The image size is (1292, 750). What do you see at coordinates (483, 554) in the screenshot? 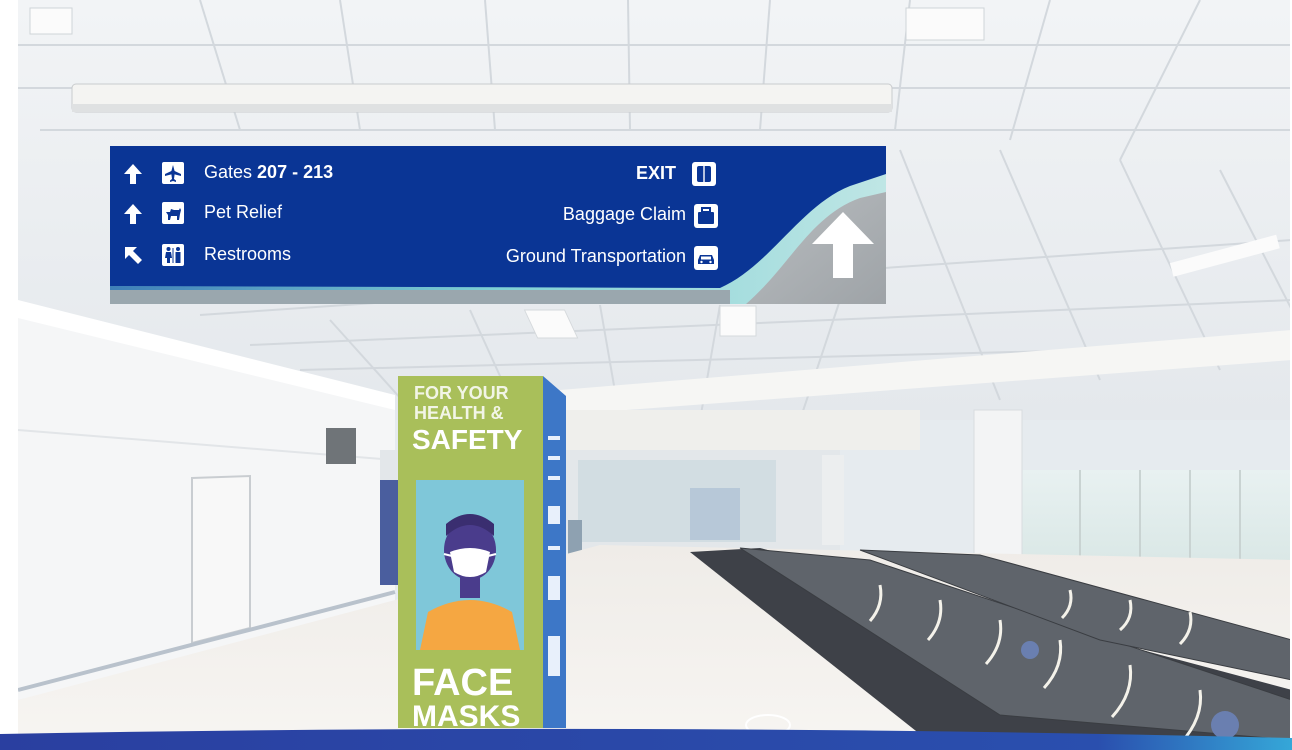
I see `health-safety-kiosk: FOR YOUR HEALTH & SAFETY FACE MASKS` at bounding box center [483, 554].